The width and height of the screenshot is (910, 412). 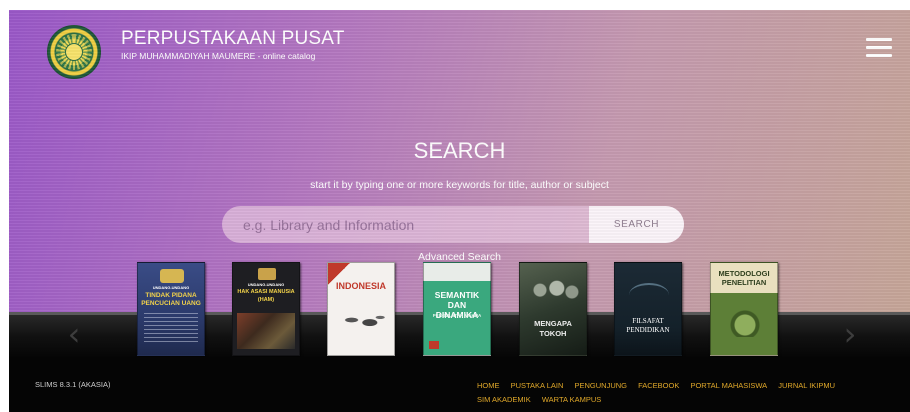 I want to click on footer-link-portal-mahasiswa: PORTAL MAHASISWA, so click(x=728, y=385).